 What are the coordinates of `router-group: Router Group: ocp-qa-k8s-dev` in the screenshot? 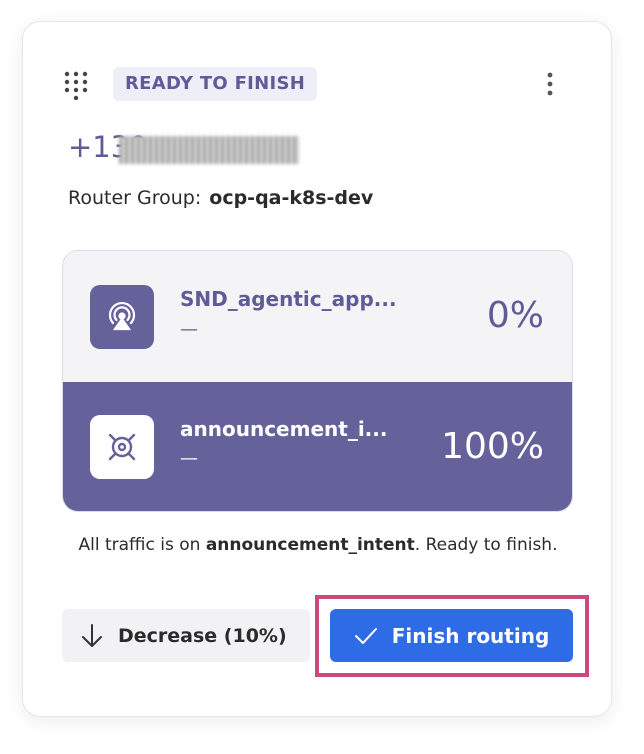 It's located at (220, 198).